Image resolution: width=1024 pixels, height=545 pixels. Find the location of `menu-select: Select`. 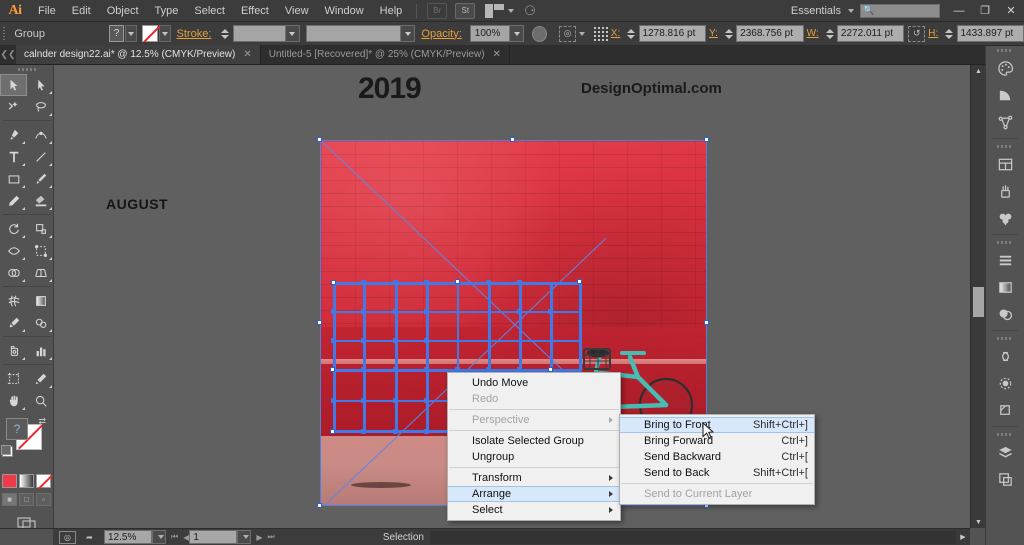

menu-select: Select is located at coordinates (209, 11).